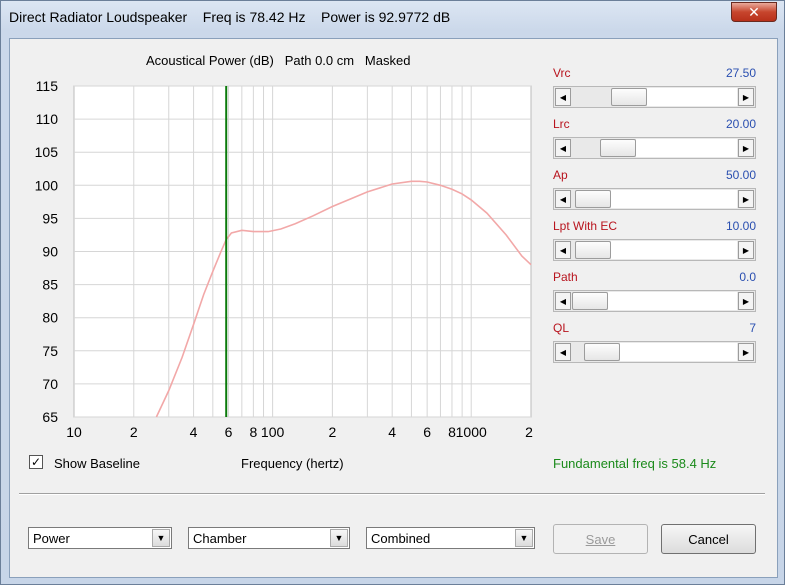 This screenshot has height=585, width=785. What do you see at coordinates (752, 328) in the screenshot?
I see `slider-value: 7` at bounding box center [752, 328].